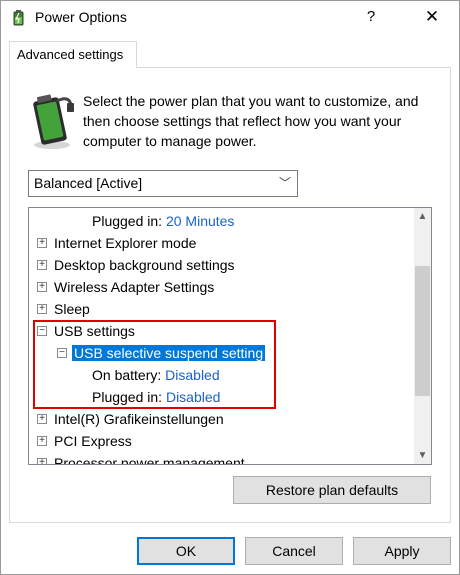 Image resolution: width=460 pixels, height=575 pixels. I want to click on apply-button: Apply, so click(402, 551).